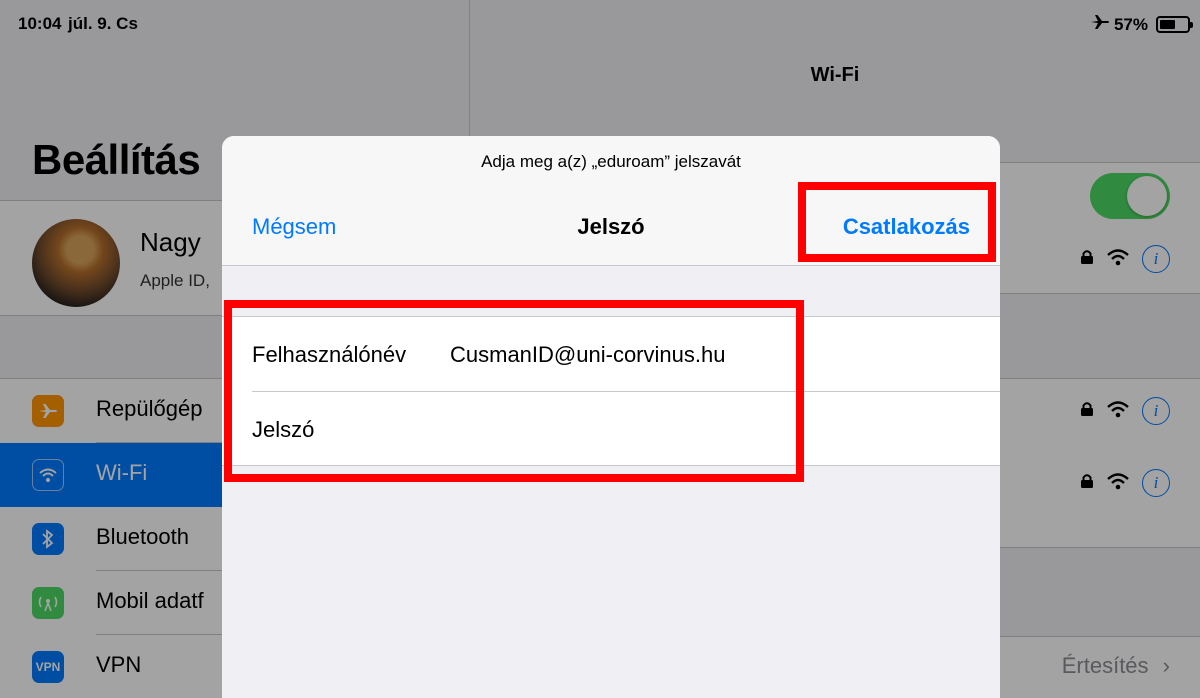 The height and width of the screenshot is (698, 1200). What do you see at coordinates (710, 428) in the screenshot?
I see `password-field` at bounding box center [710, 428].